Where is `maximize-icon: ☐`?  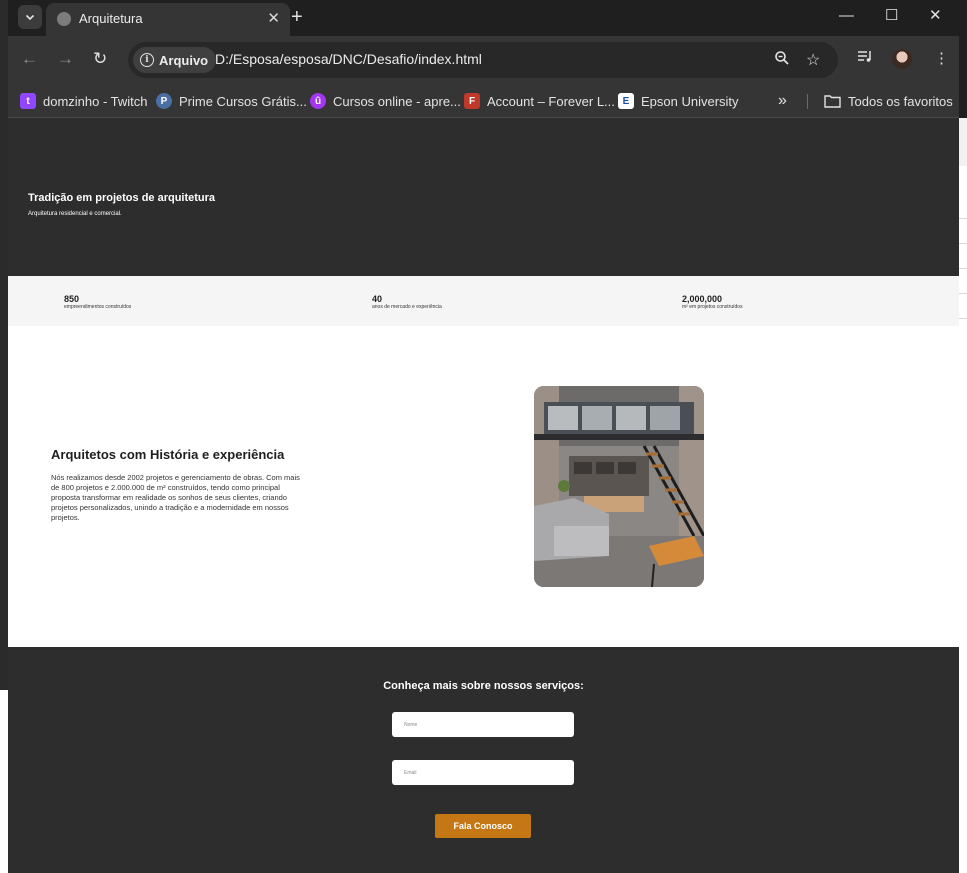
maximize-icon: ☐ is located at coordinates (891, 16).